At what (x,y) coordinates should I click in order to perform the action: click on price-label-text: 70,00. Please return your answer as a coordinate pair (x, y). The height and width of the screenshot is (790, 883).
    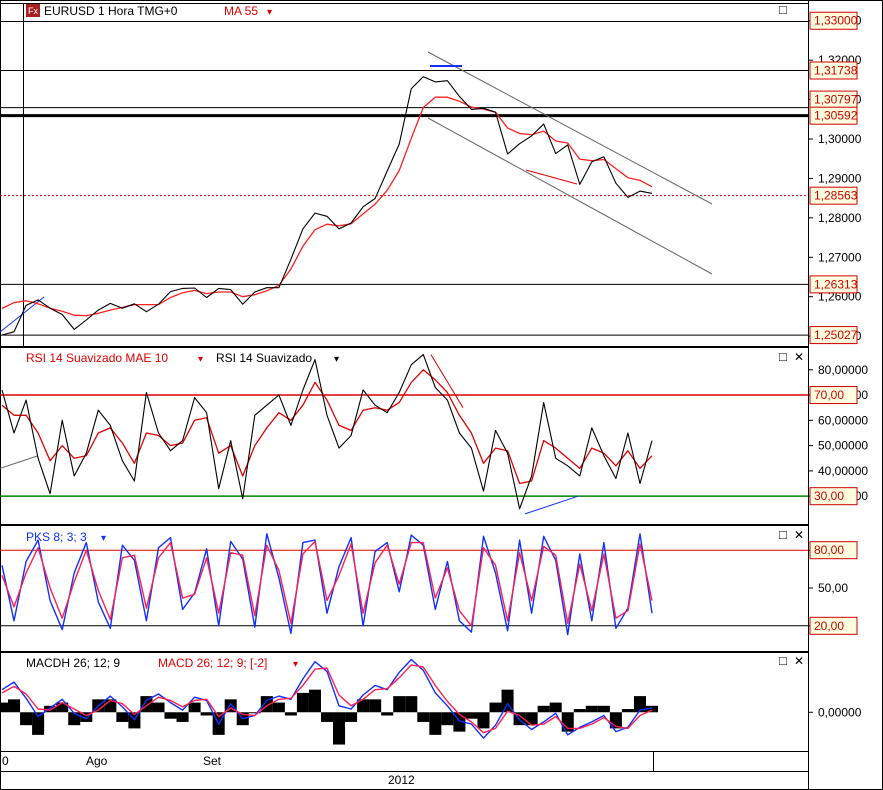
    Looking at the image, I should click on (829, 395).